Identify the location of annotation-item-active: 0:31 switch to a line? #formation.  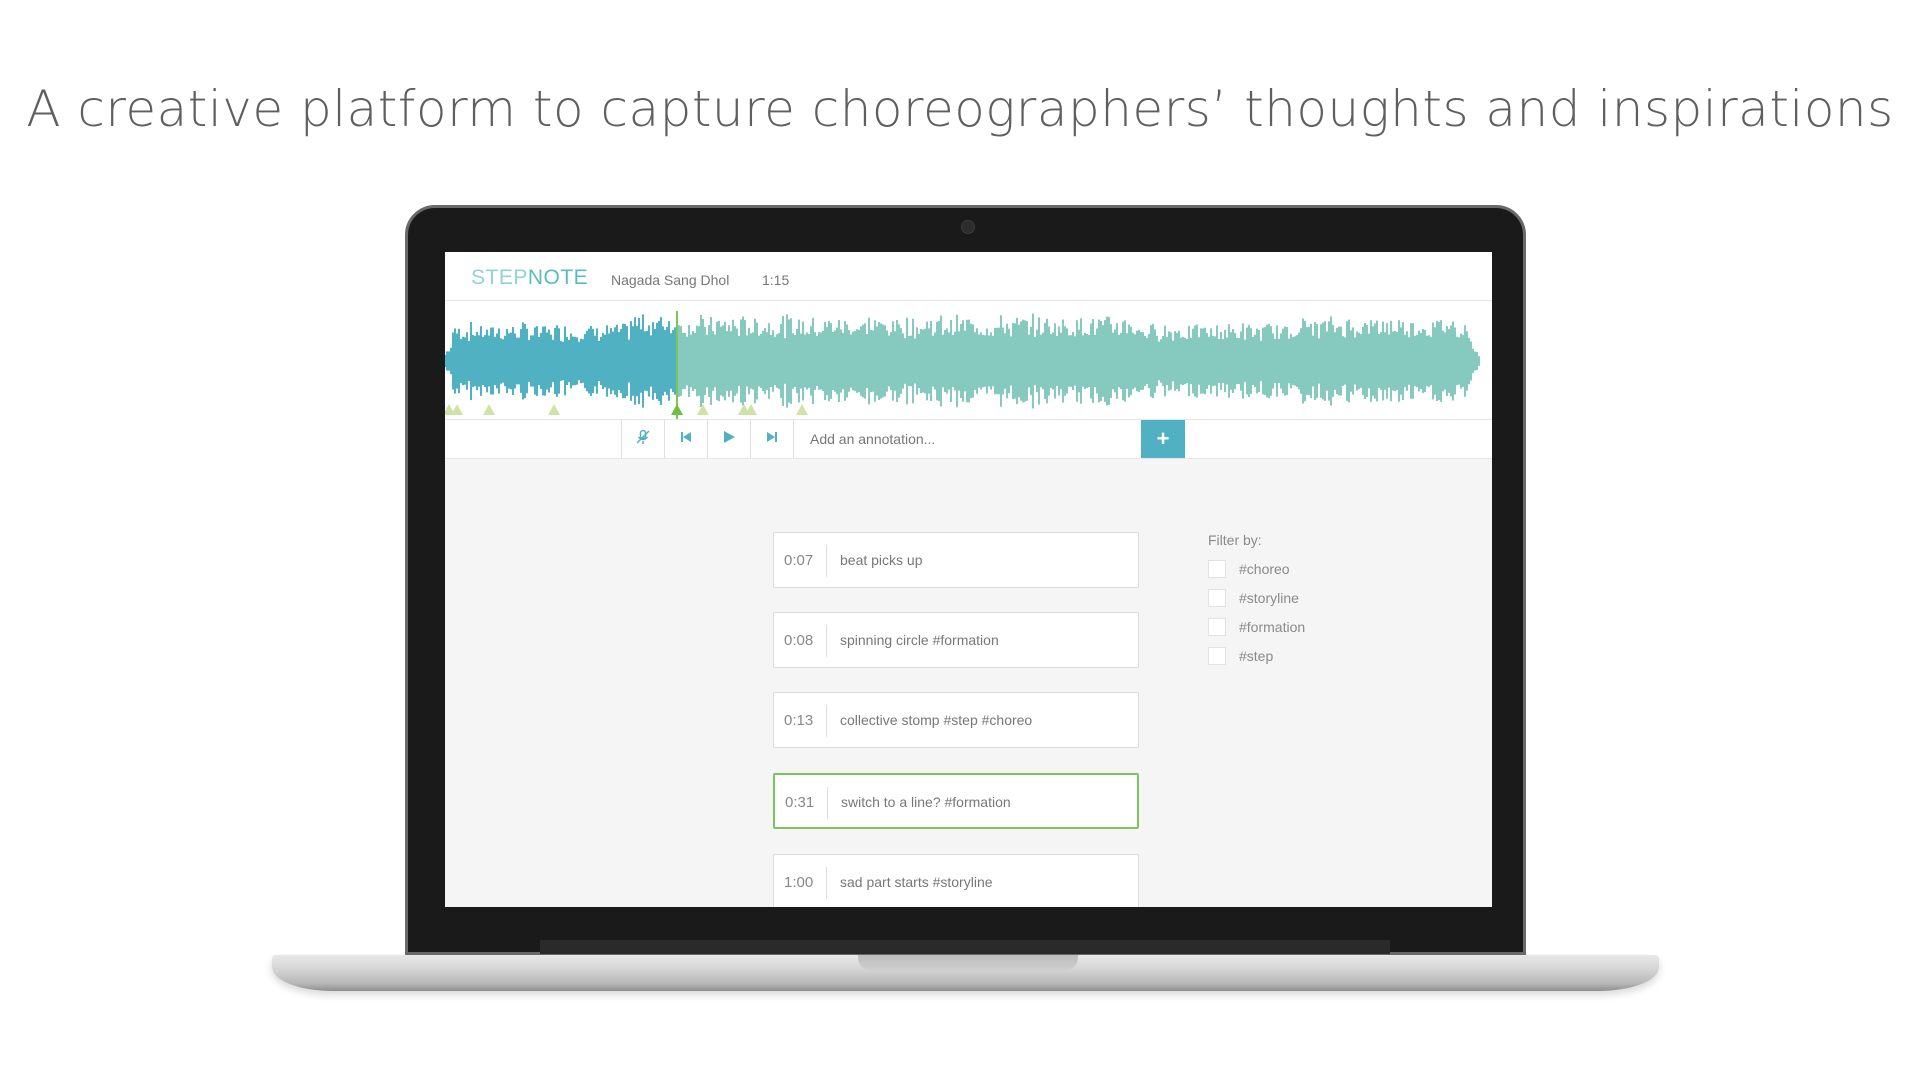
(956, 801).